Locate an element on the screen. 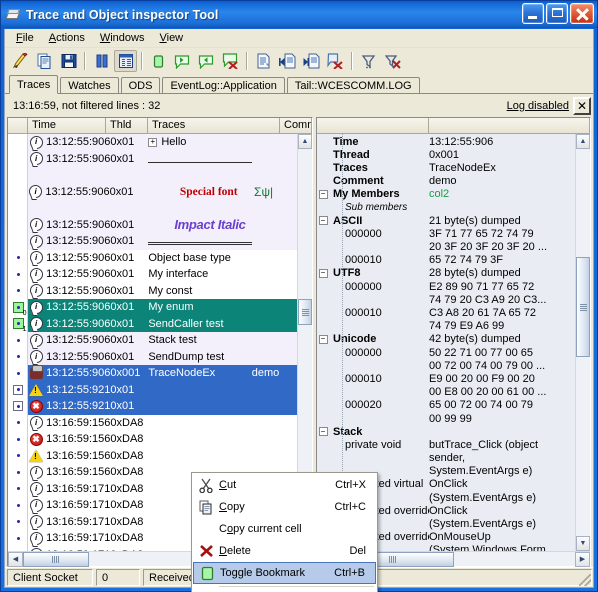 The width and height of the screenshot is (598, 592). table-row-selected: 13:12:55:921 0x01 is located at coordinates (162, 389).